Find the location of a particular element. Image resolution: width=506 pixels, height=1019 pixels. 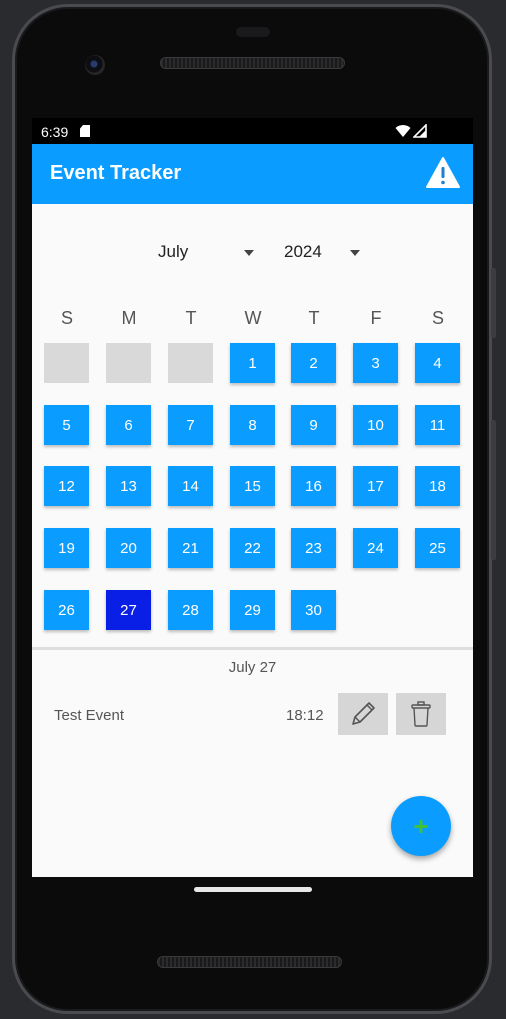

warning-triangle-icon is located at coordinates (443, 173).